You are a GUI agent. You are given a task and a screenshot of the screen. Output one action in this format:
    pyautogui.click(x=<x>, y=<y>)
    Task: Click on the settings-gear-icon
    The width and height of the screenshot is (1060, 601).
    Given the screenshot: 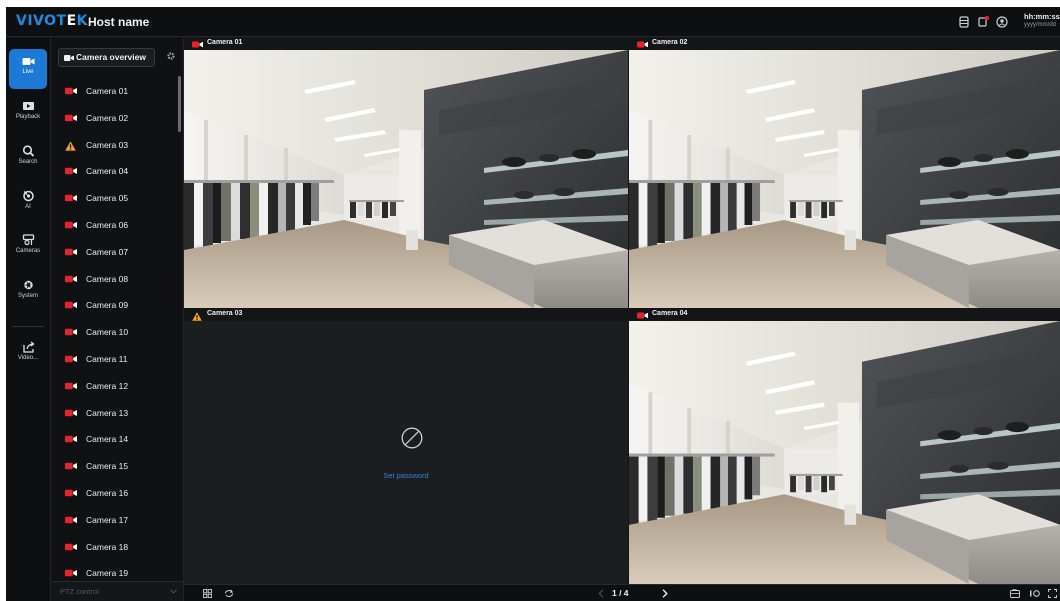 What is the action you would take?
    pyautogui.click(x=171, y=56)
    